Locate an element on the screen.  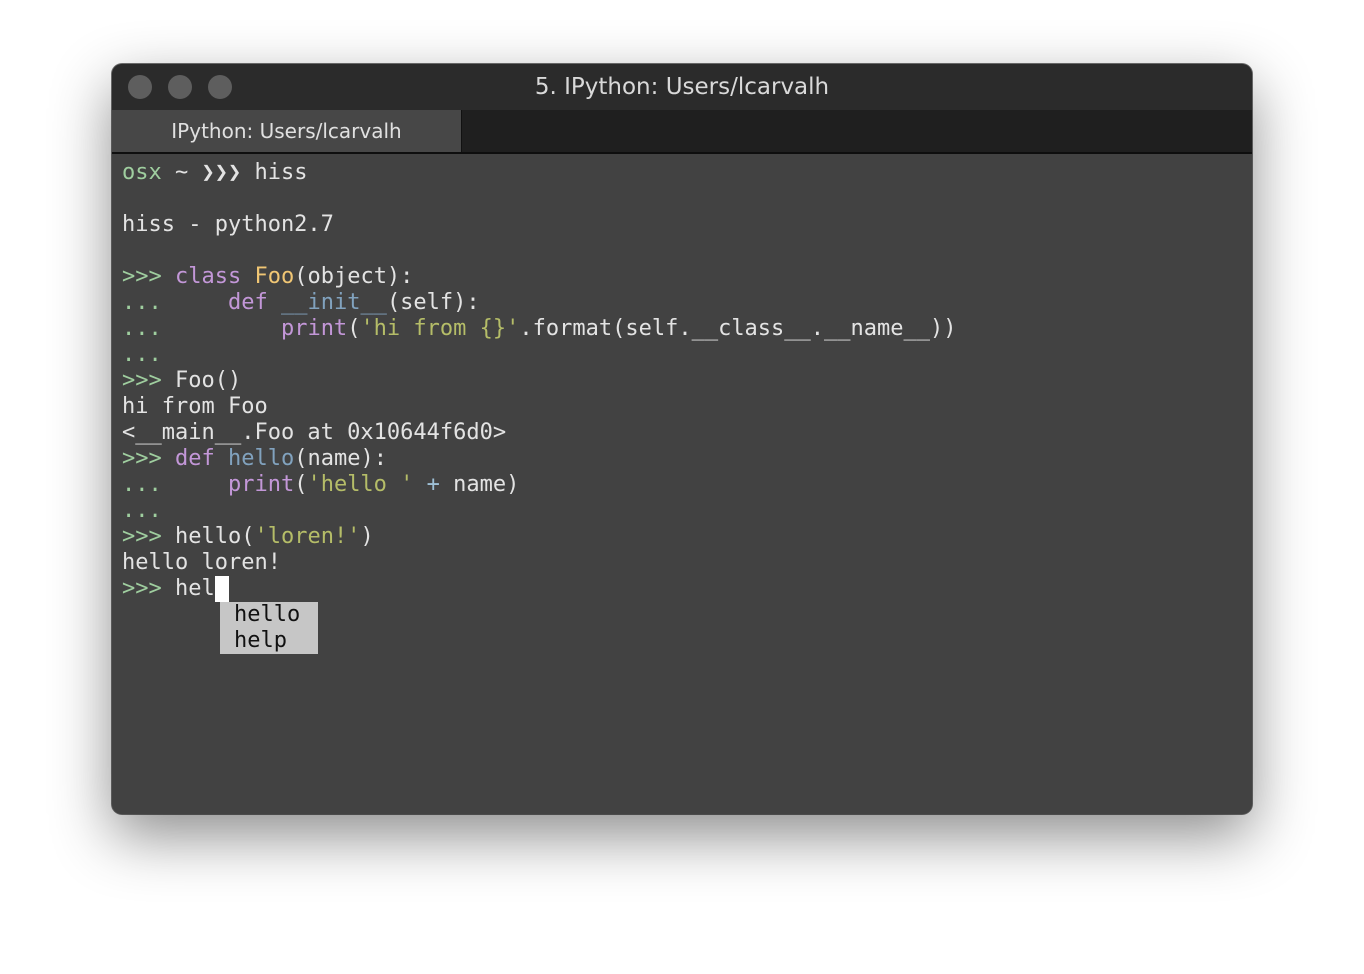
completion-item-hello: hello is located at coordinates (267, 615).